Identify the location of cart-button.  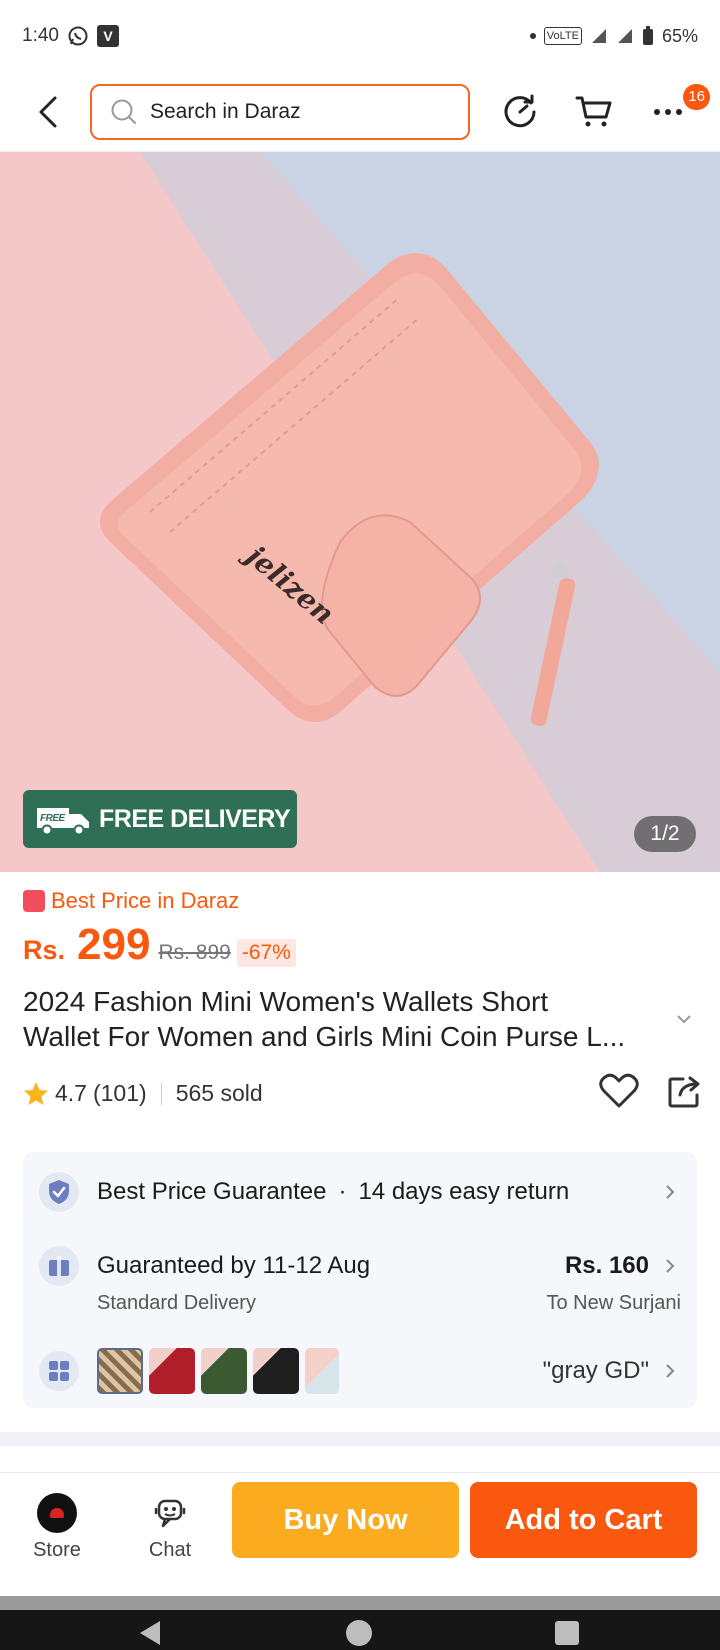
(594, 112).